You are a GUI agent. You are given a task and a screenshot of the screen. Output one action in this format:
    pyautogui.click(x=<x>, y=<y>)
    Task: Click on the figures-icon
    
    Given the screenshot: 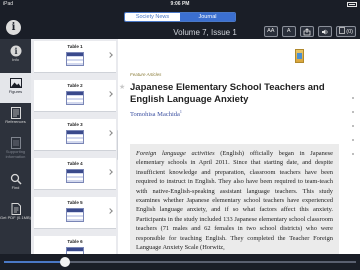 What is the action you would take?
    pyautogui.click(x=15, y=83)
    